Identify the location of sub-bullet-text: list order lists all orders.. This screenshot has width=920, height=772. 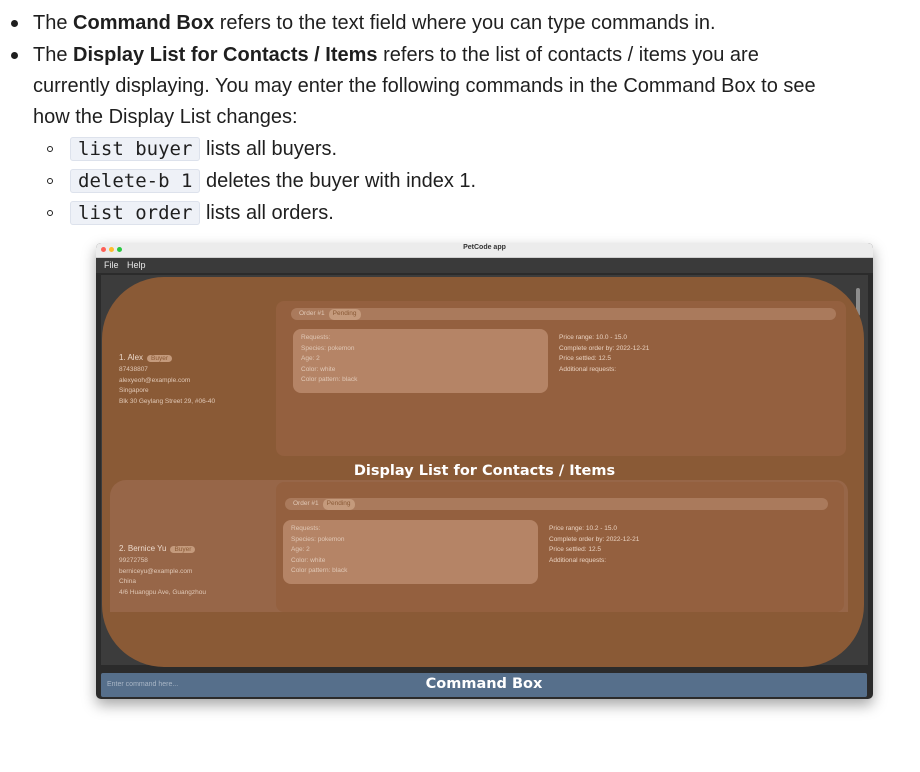
(202, 213).